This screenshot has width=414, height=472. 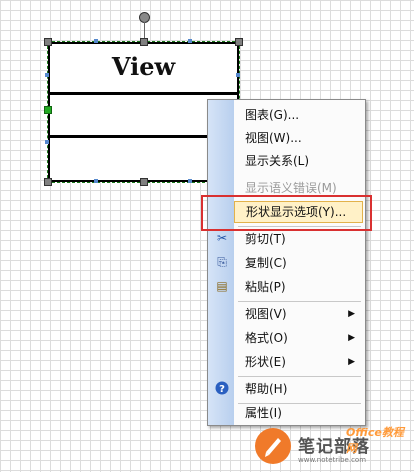 What do you see at coordinates (298, 362) in the screenshot?
I see `menu-item-shape-submenu: 形状(E) ▶` at bounding box center [298, 362].